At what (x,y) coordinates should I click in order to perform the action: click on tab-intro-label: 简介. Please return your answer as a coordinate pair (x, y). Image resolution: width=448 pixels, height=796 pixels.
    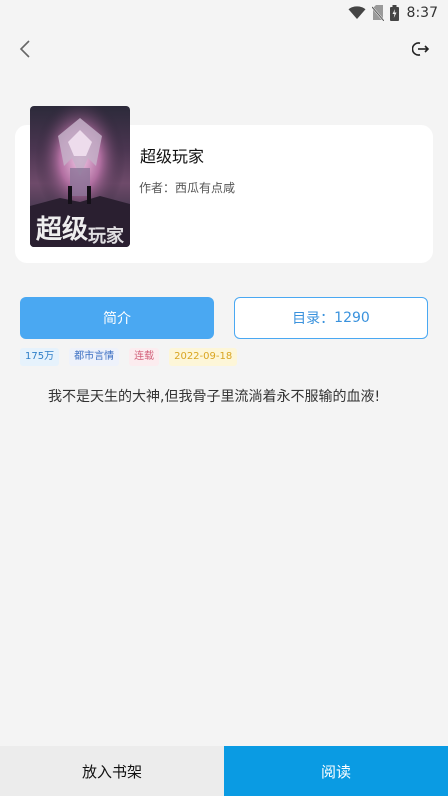
    Looking at the image, I should click on (117, 319).